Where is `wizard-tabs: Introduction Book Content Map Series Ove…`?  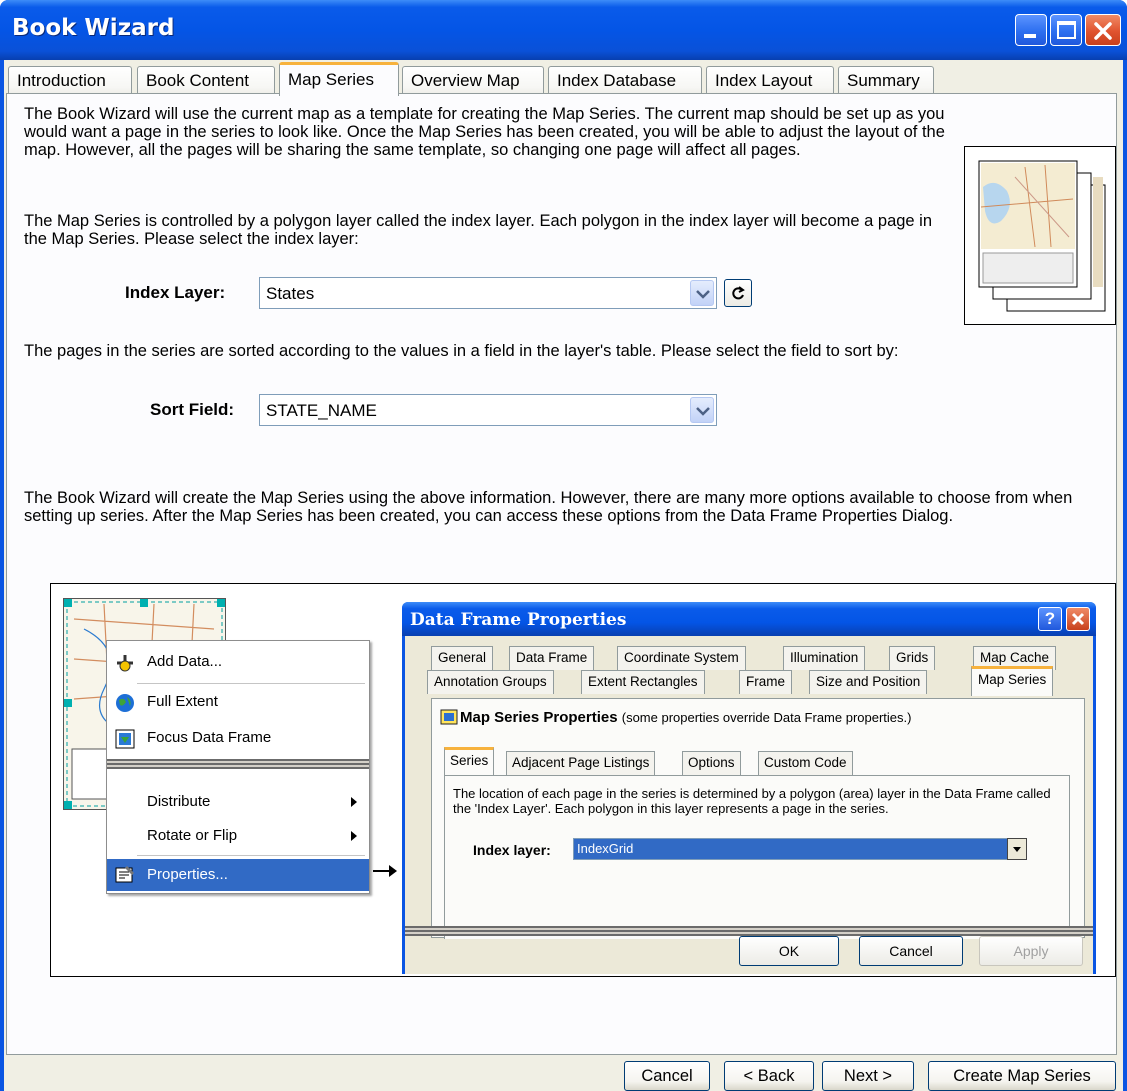
wizard-tabs: Introduction Book Content Map Series Ove… is located at coordinates (563, 79).